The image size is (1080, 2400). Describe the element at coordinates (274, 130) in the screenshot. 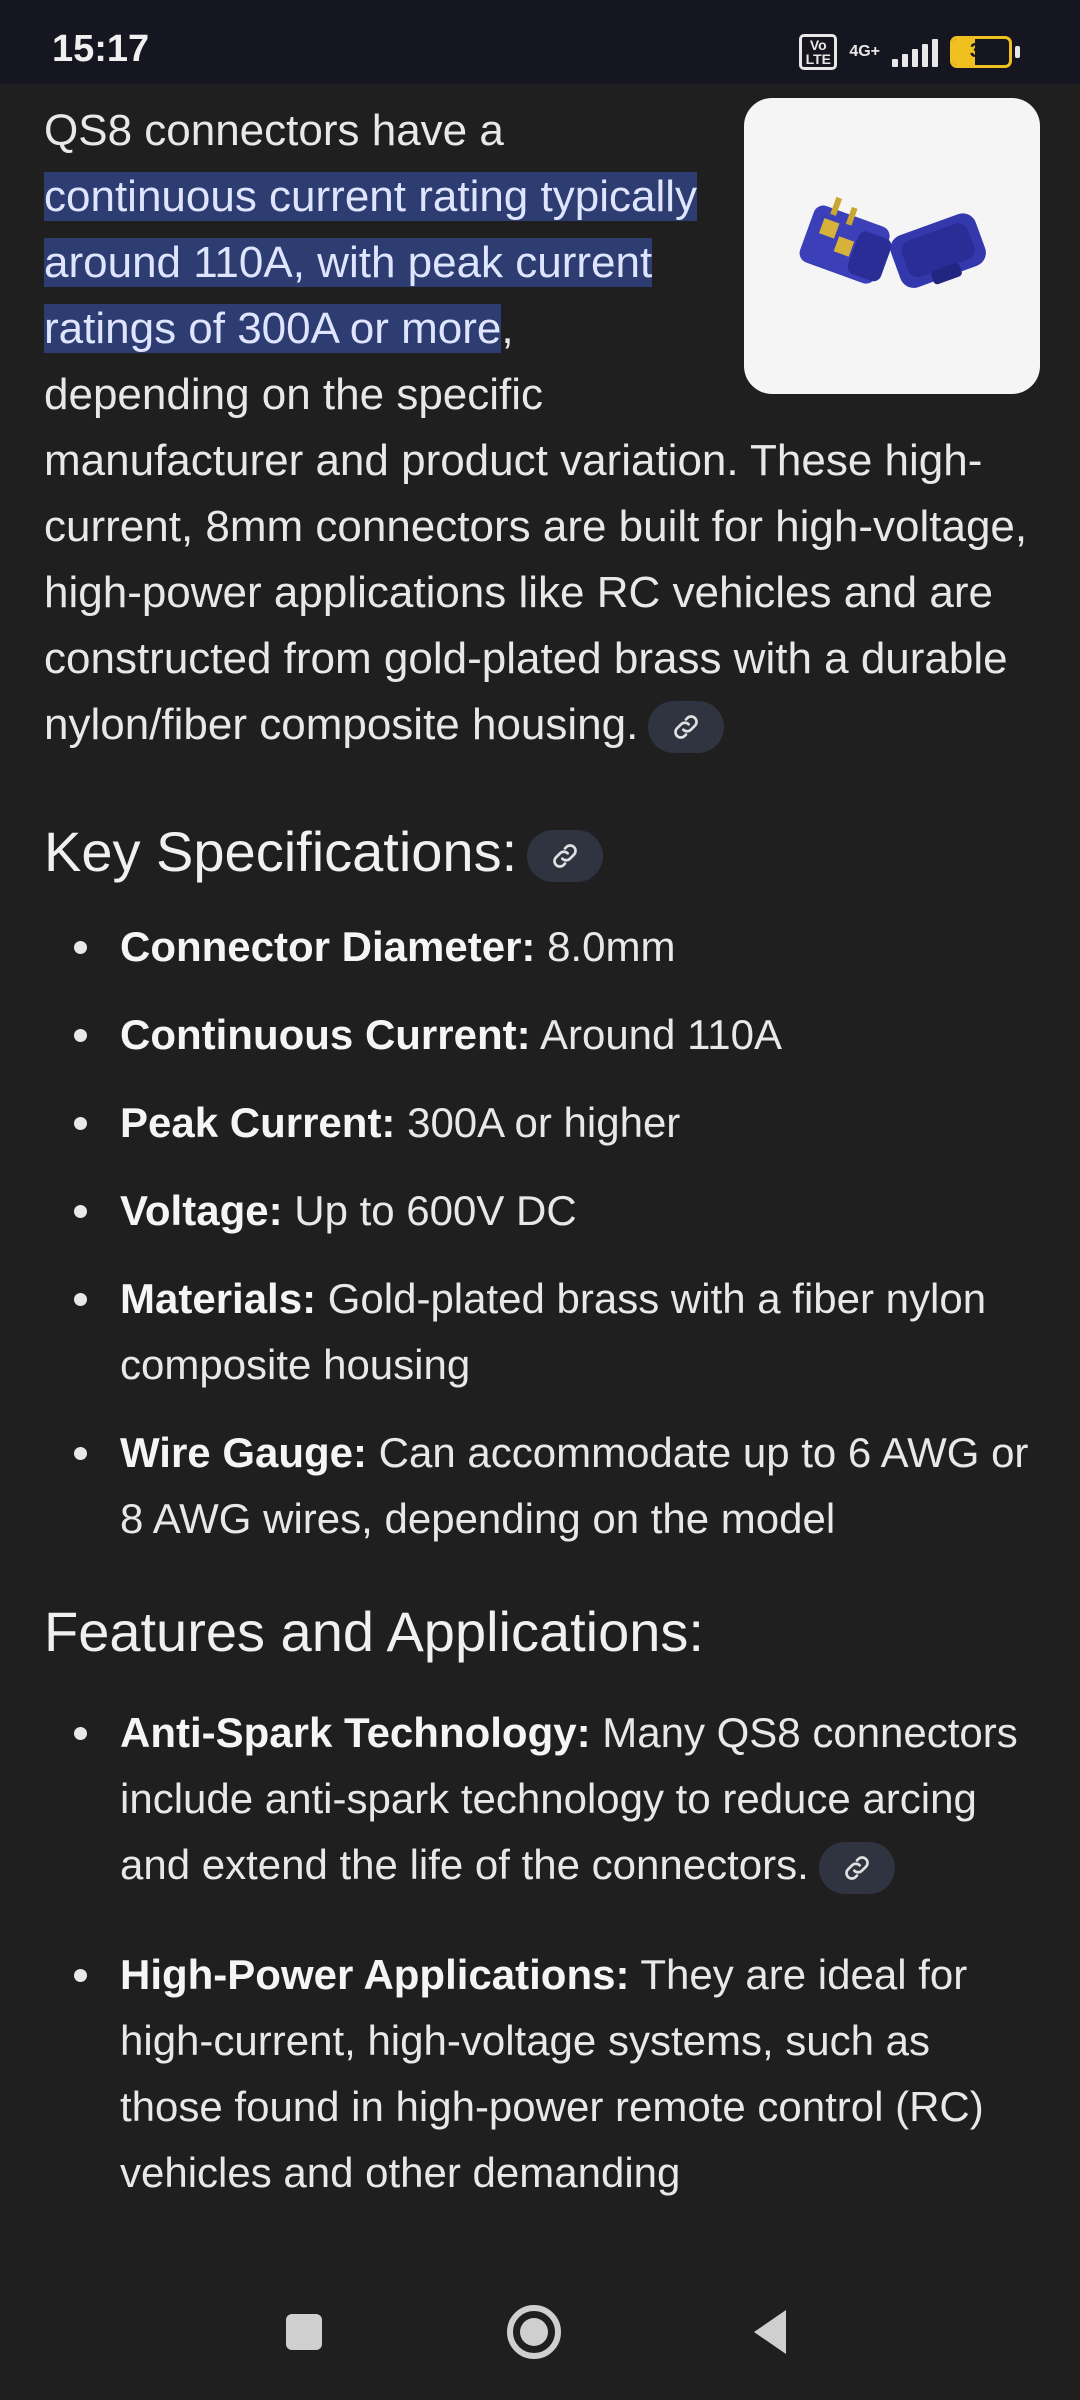

I see `intro-text-start: QS8 connectors have a` at that location.